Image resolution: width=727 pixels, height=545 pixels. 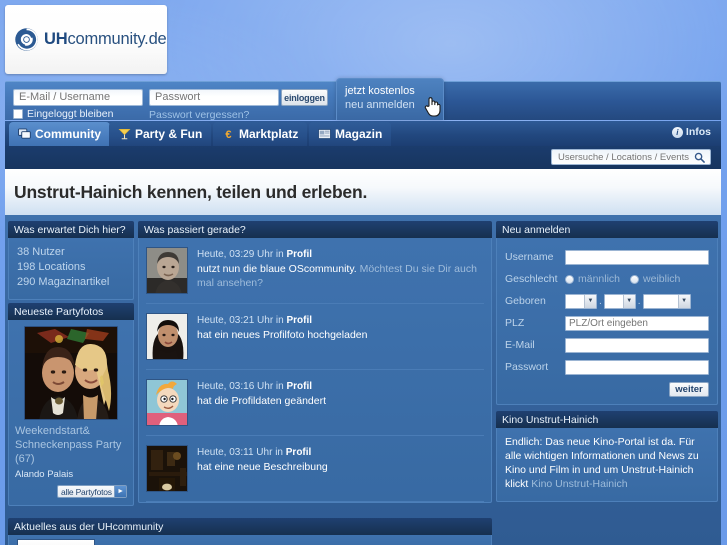 I want to click on news-row, so click(x=250, y=542).